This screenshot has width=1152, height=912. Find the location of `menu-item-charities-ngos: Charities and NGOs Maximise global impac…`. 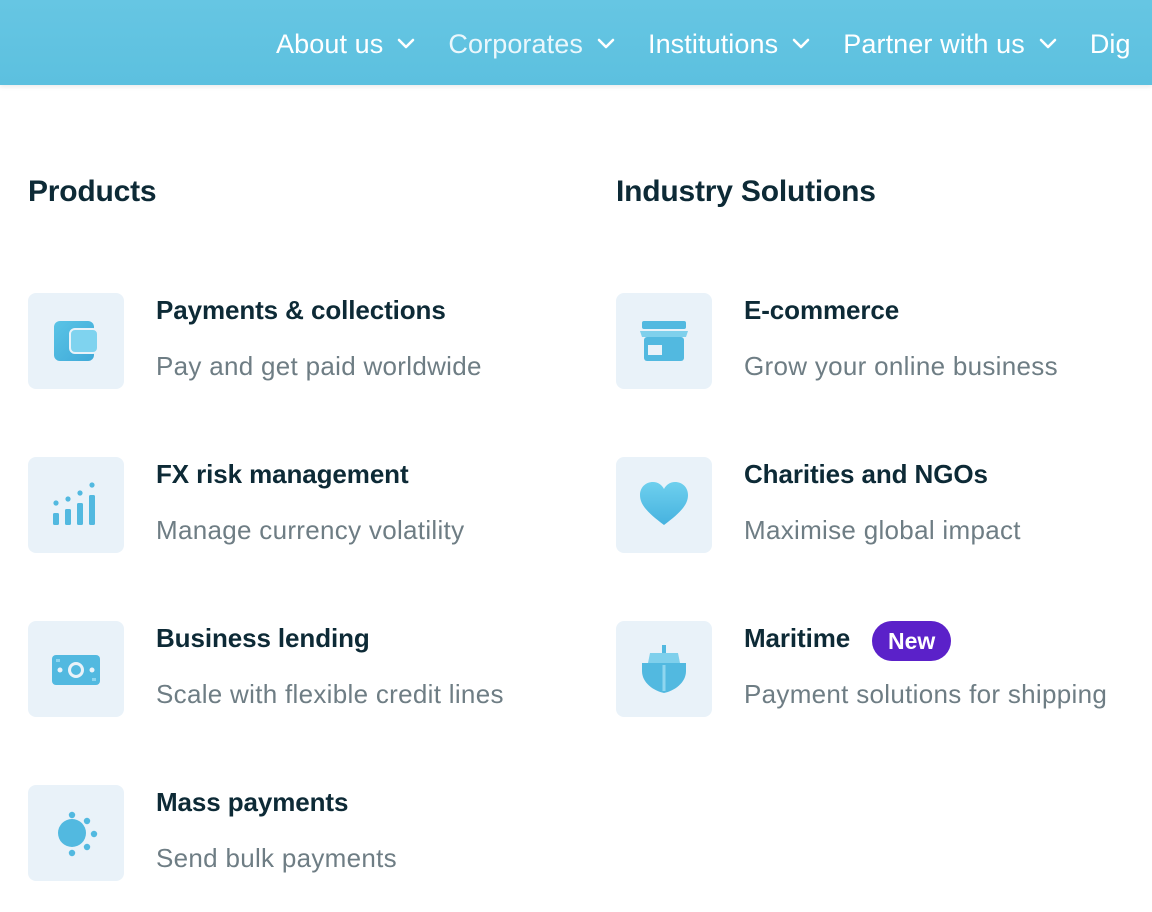

menu-item-charities-ngos: Charities and NGOs Maximise global impac… is located at coordinates (884, 505).